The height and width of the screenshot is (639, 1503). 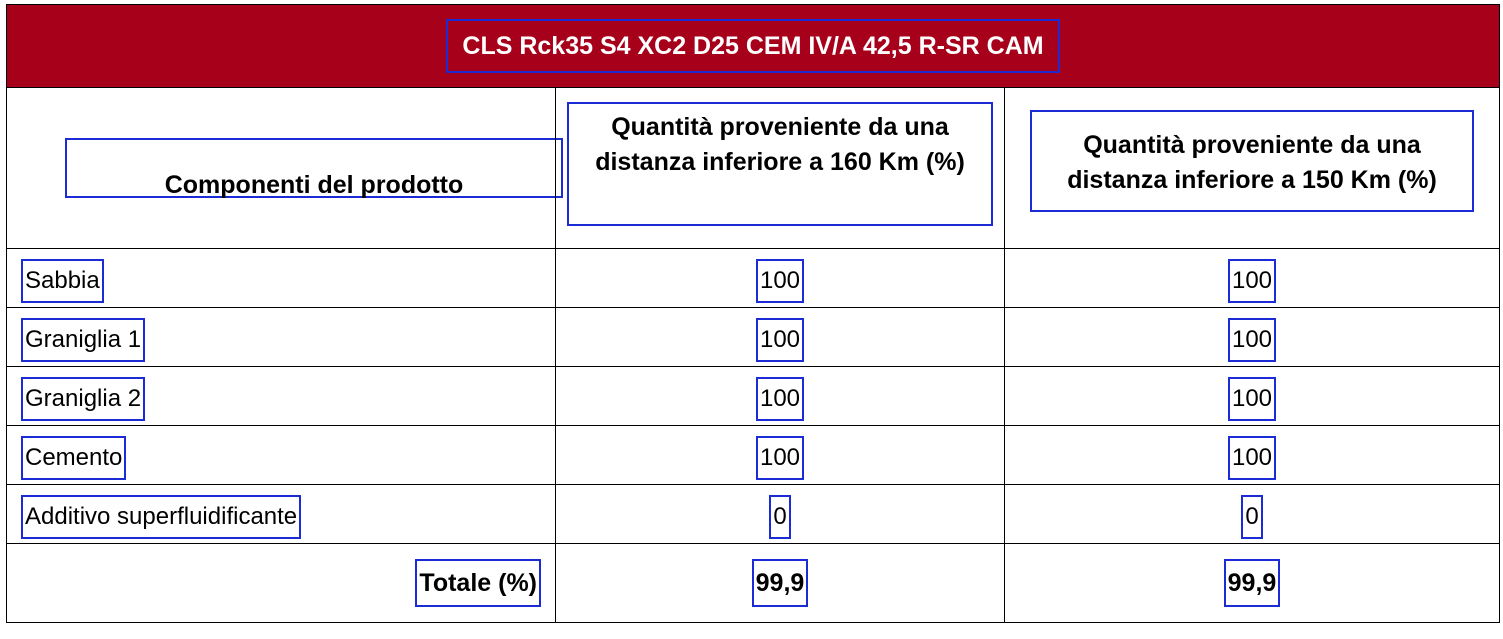 I want to click on component-name: Graniglia 2, so click(x=83, y=399).